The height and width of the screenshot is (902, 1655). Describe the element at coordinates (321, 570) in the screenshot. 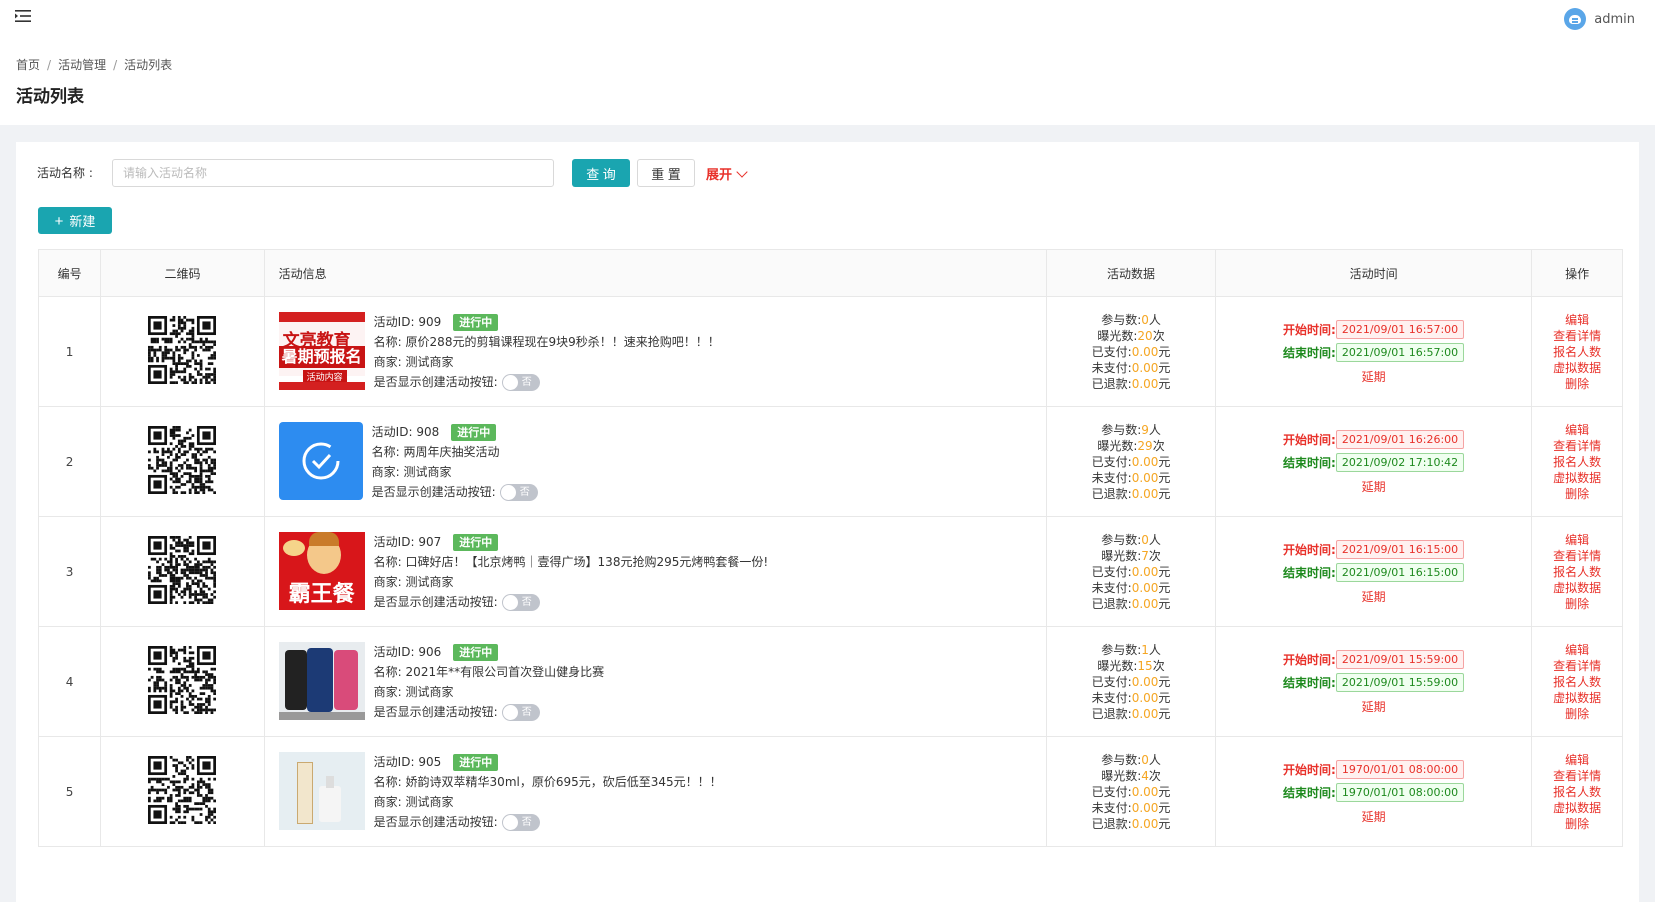

I see `activity-thumbnail: 霸王餐` at that location.